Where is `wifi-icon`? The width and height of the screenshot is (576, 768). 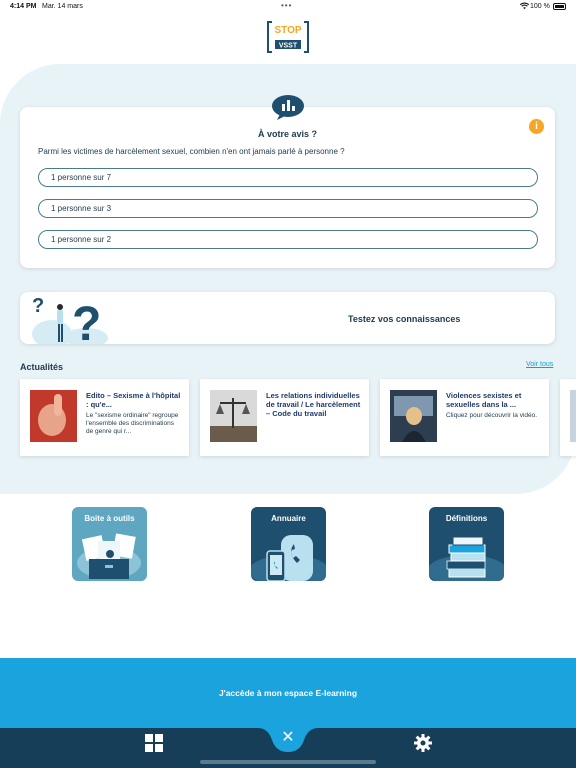
wifi-icon is located at coordinates (524, 6).